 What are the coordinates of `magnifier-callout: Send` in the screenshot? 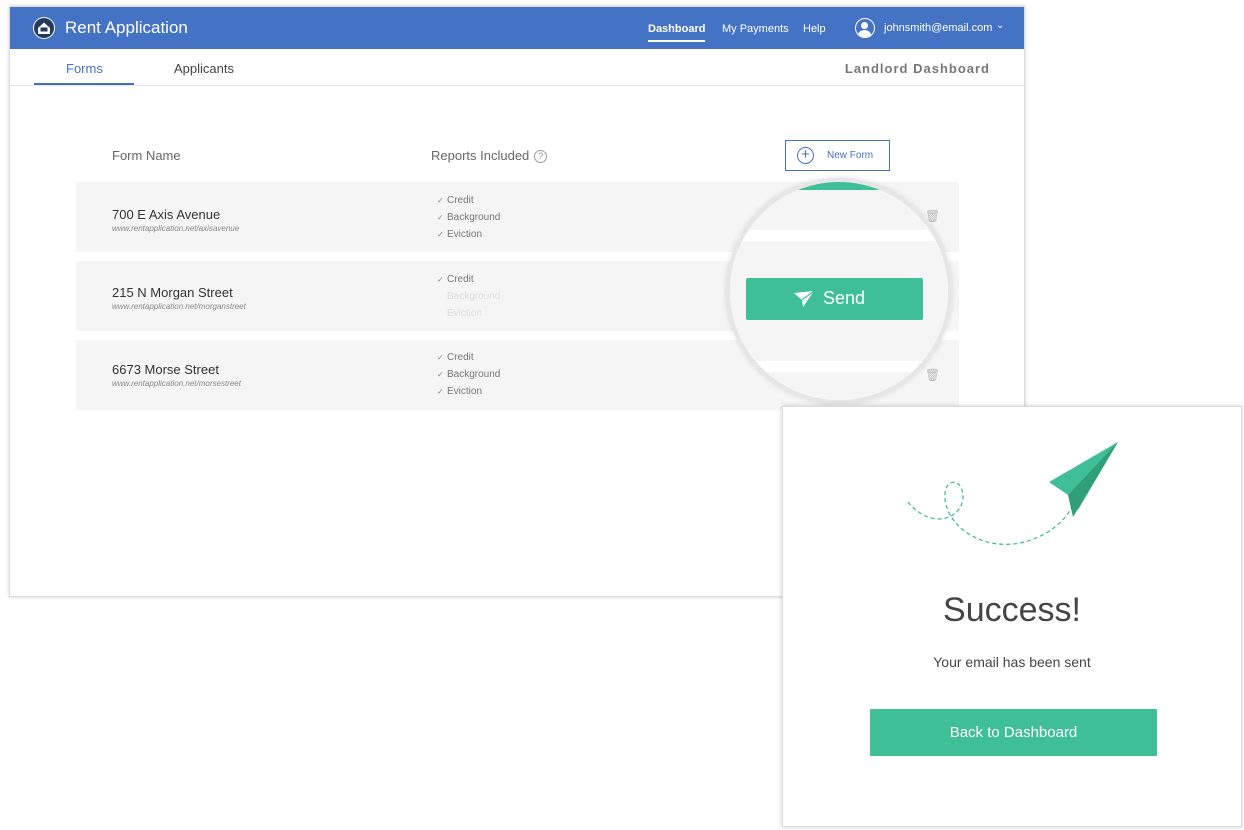 It's located at (839, 291).